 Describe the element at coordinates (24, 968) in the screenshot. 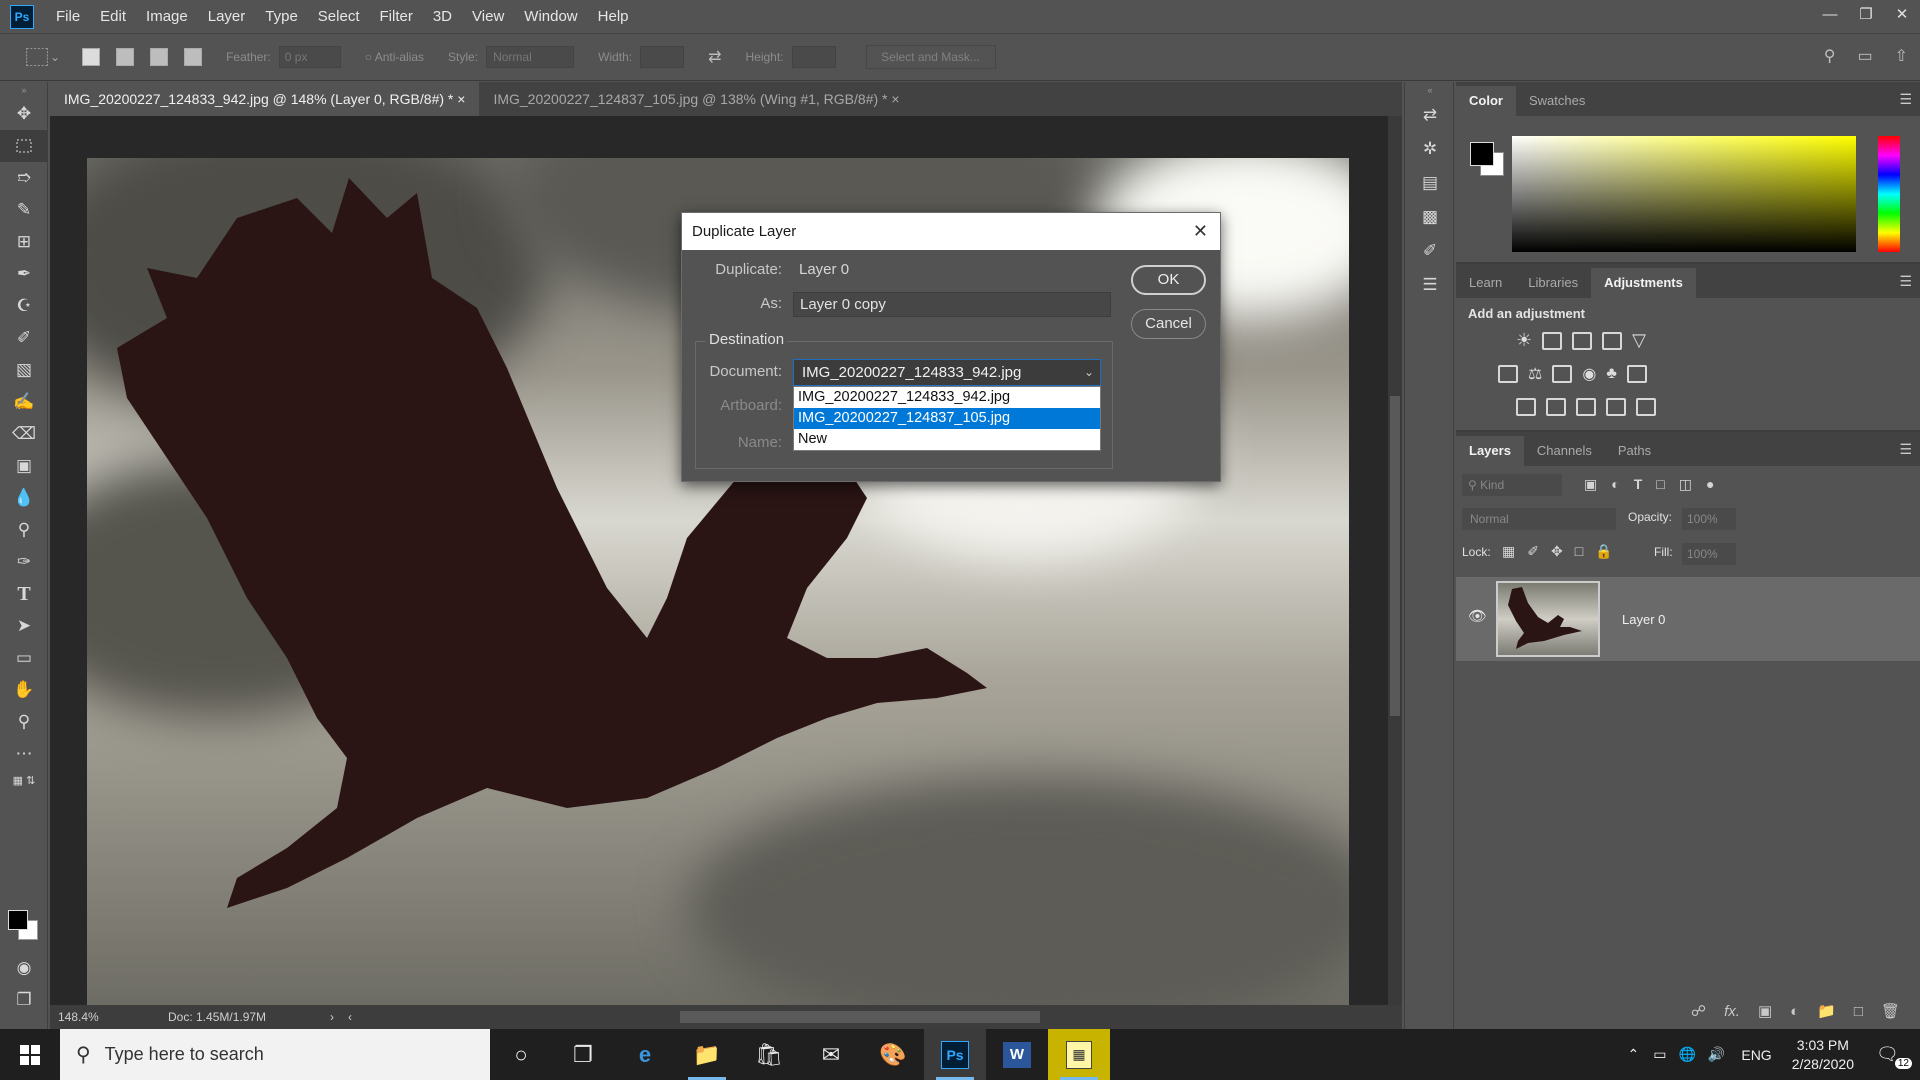

I see `quick-mask-icon: ◉` at that location.